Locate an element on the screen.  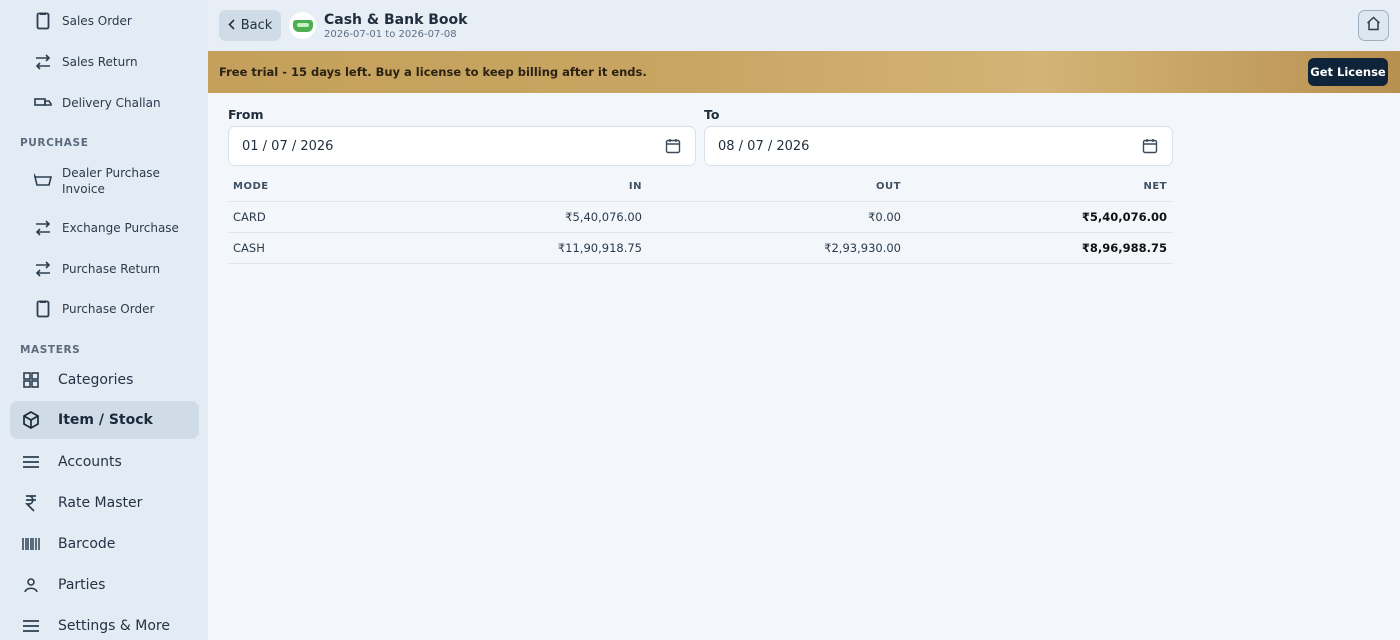
cell-mode: CASH is located at coordinates (249, 248).